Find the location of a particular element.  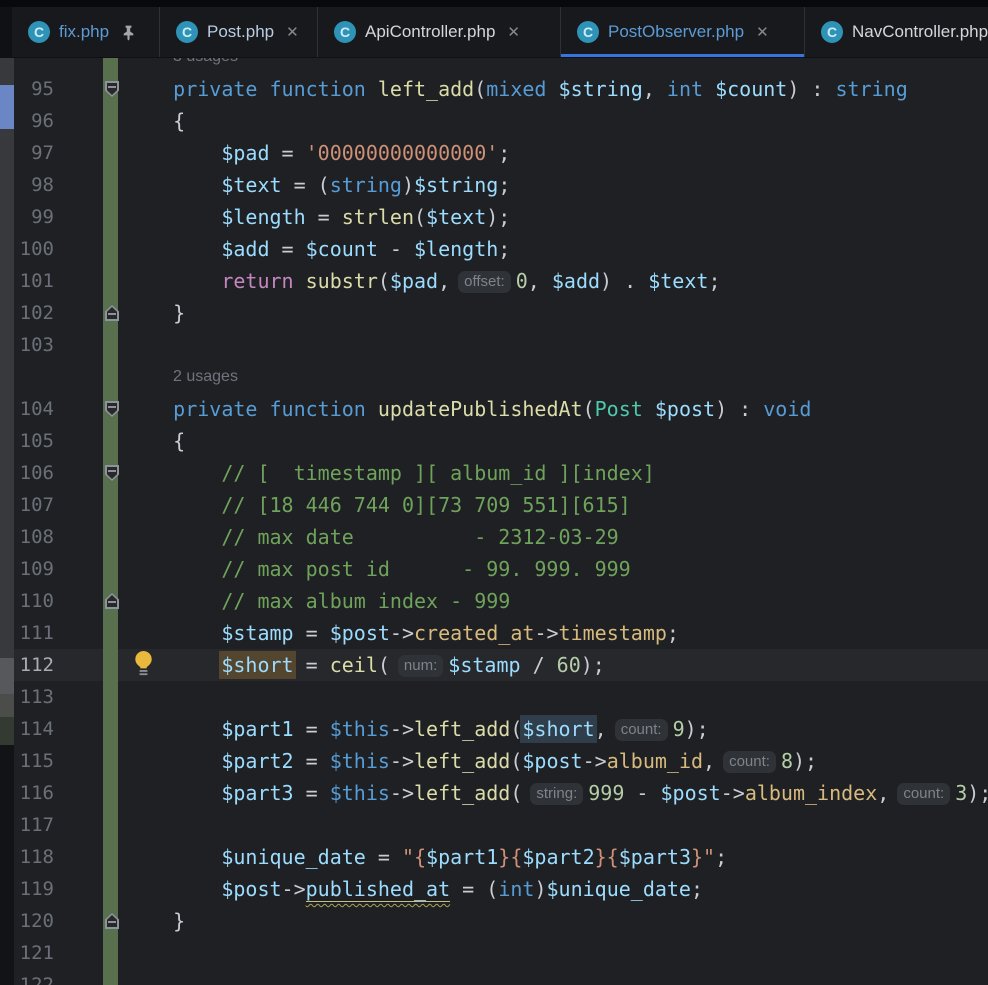

code-line-105: 105 { is located at coordinates (501, 441).